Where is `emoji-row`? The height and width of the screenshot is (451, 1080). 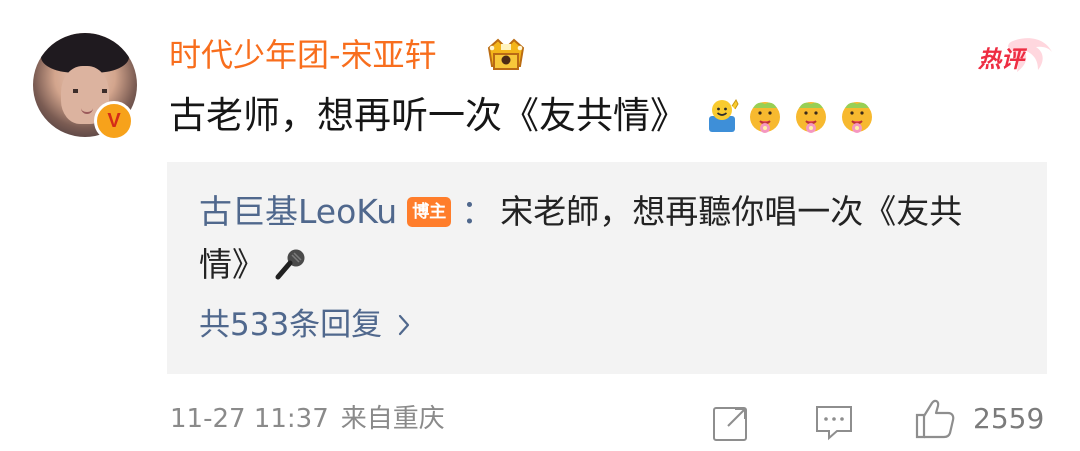
emoji-row is located at coordinates (791, 115).